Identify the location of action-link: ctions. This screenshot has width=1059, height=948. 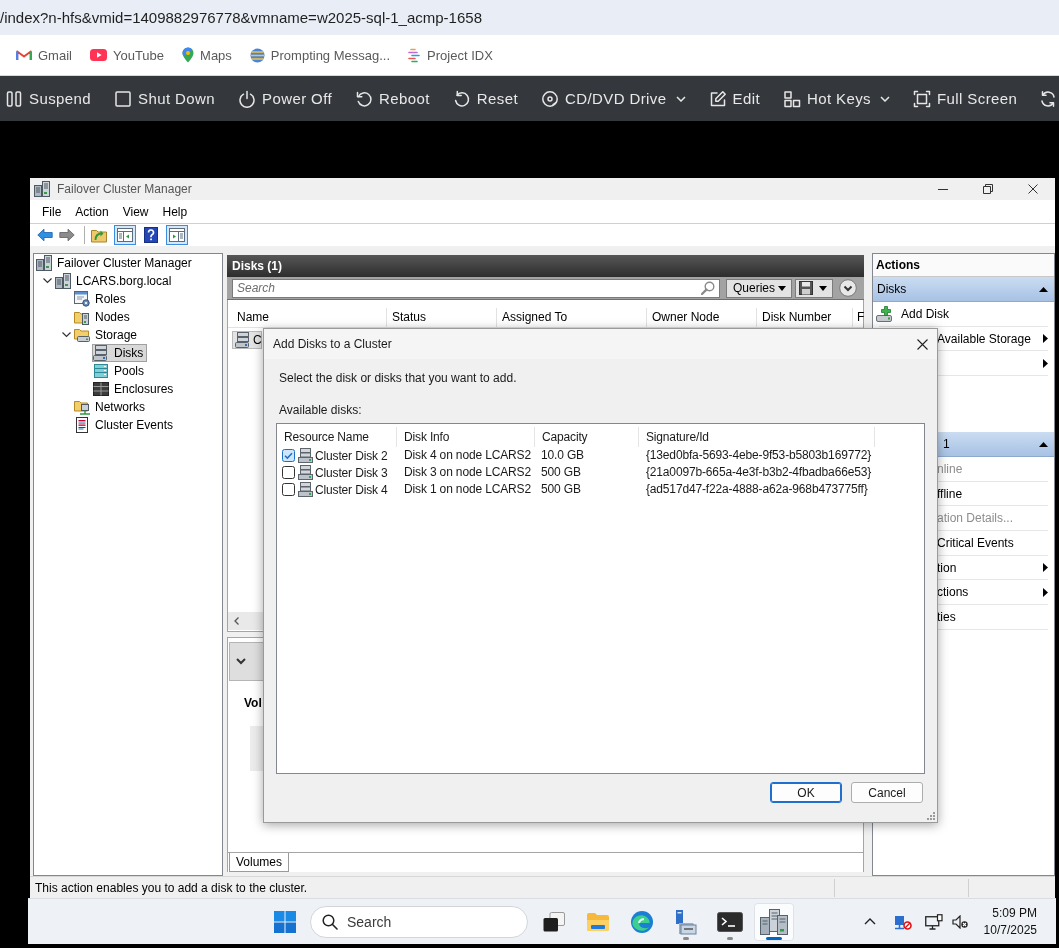
(953, 592).